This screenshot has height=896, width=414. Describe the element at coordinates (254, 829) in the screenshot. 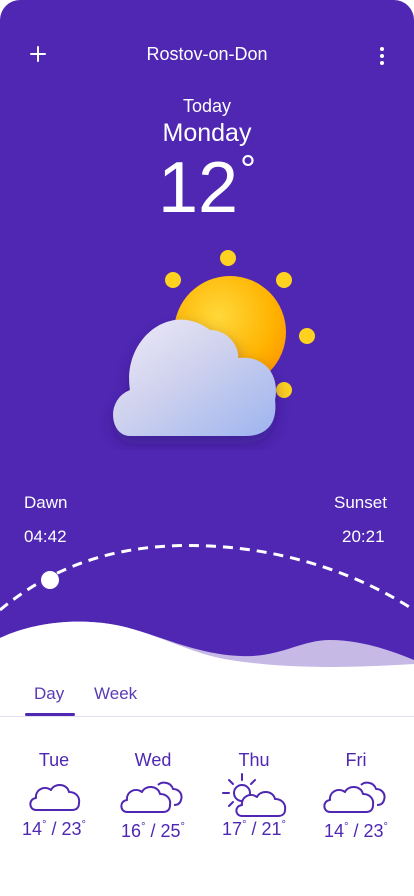

I see `forecast-temp: 17° / 21°` at that location.